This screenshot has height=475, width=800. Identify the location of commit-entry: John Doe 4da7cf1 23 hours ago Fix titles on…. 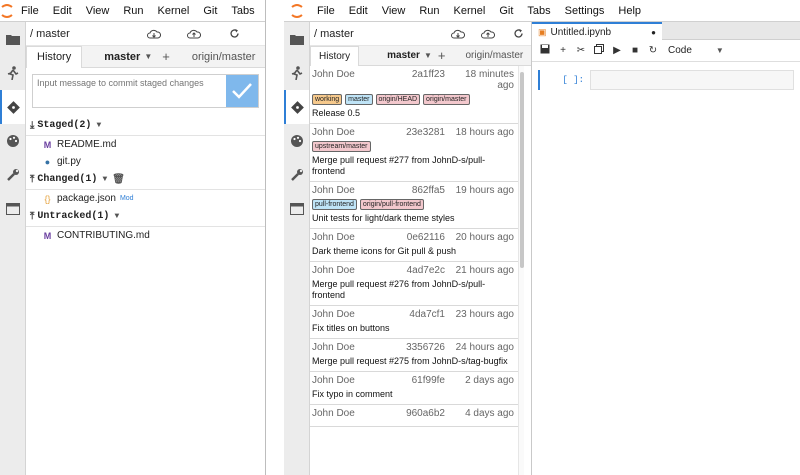
(414, 322).